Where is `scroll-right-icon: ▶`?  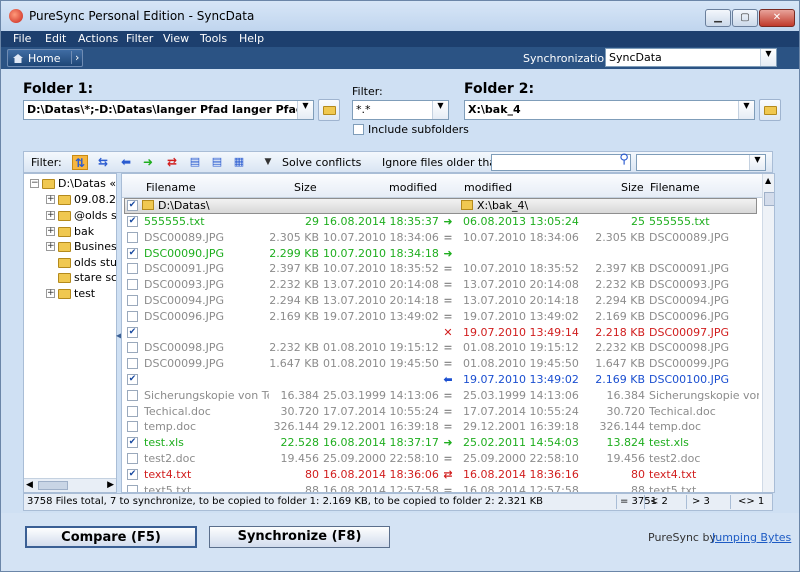
scroll-right-icon: ▶ is located at coordinates (110, 485).